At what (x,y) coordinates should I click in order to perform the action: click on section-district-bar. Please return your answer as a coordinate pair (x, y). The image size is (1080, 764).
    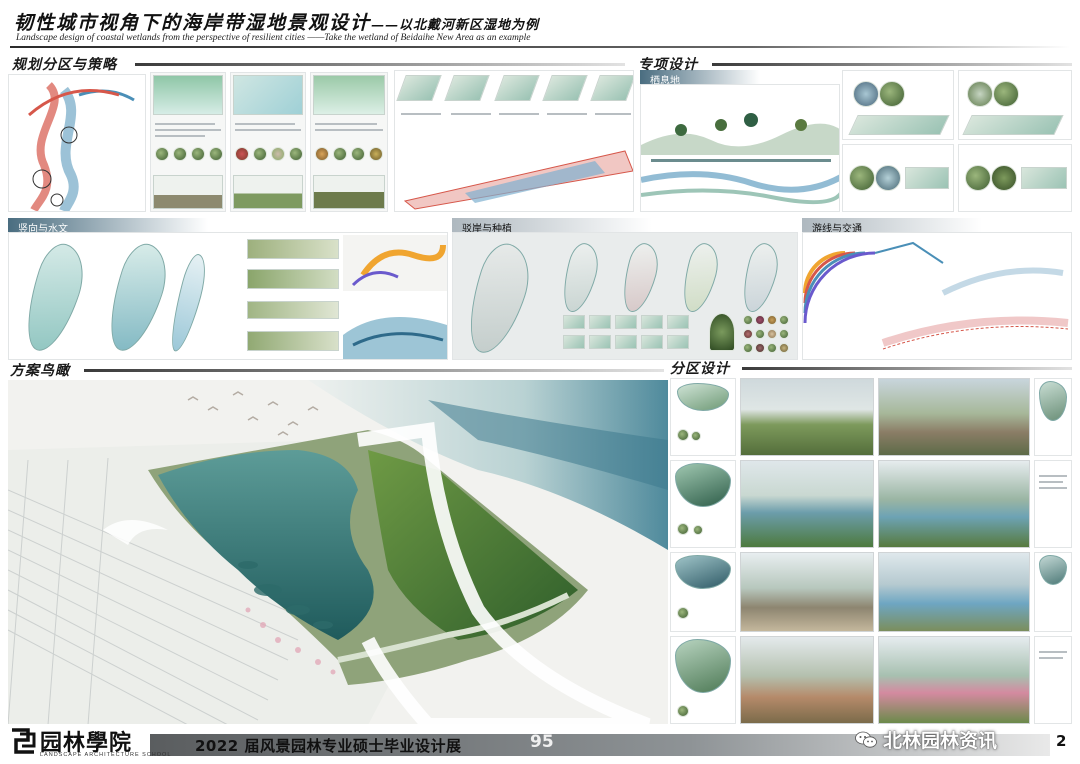
    Looking at the image, I should click on (907, 368).